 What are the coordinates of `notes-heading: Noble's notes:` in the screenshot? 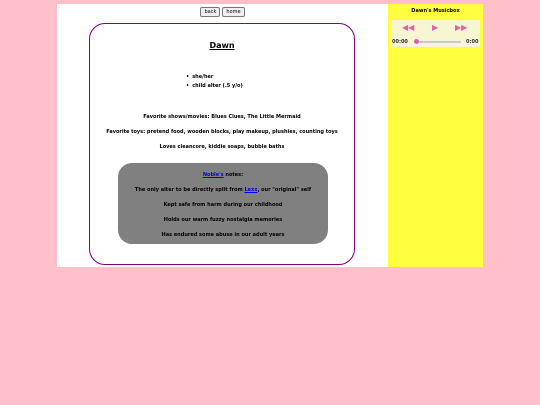 It's located at (223, 175).